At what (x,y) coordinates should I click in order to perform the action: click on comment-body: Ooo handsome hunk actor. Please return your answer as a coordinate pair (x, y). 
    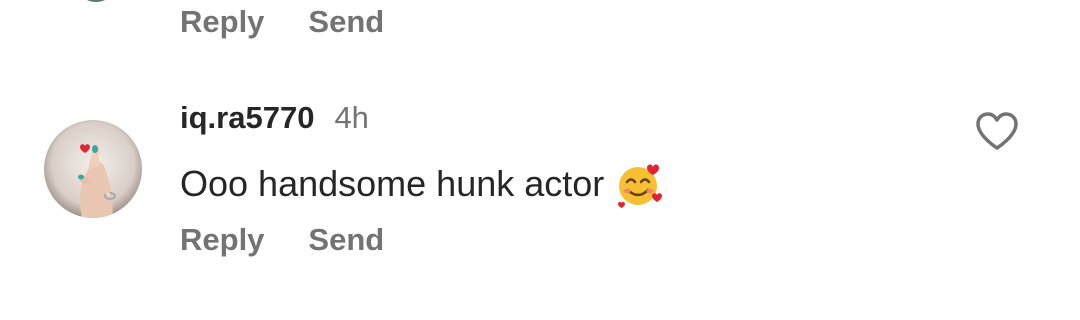
    Looking at the image, I should click on (422, 184).